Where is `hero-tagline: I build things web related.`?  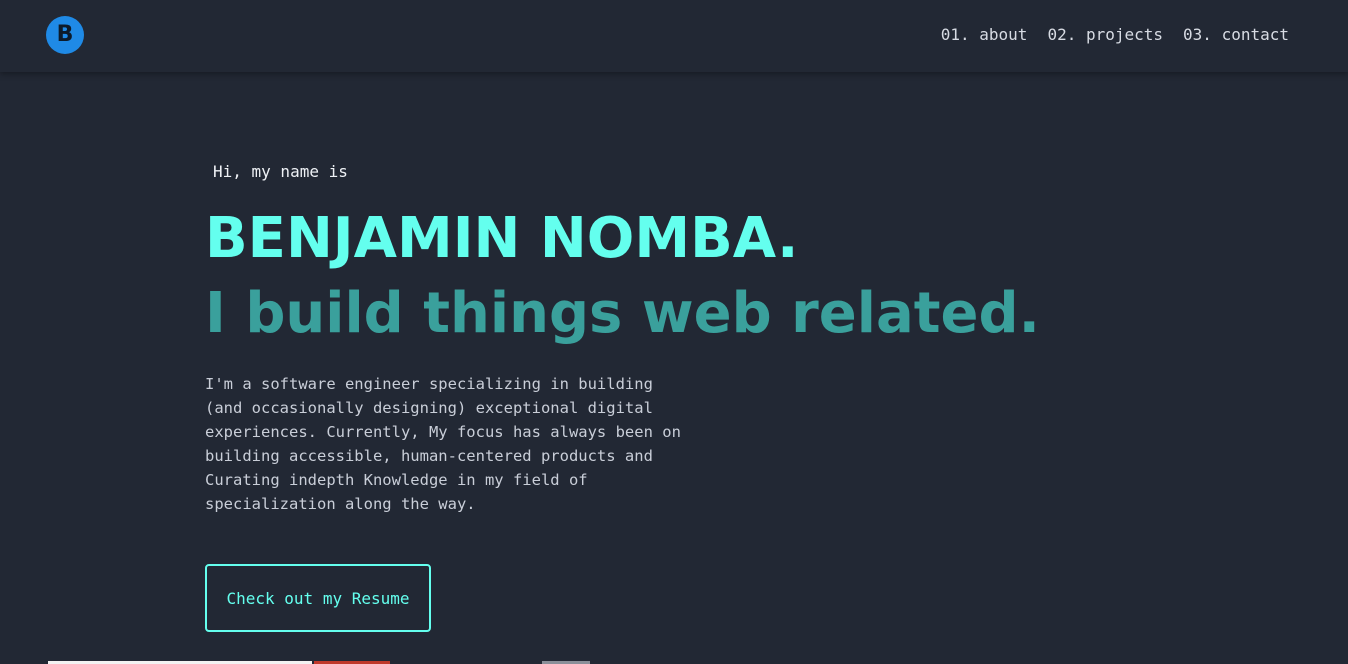 hero-tagline: I build things web related. is located at coordinates (622, 313).